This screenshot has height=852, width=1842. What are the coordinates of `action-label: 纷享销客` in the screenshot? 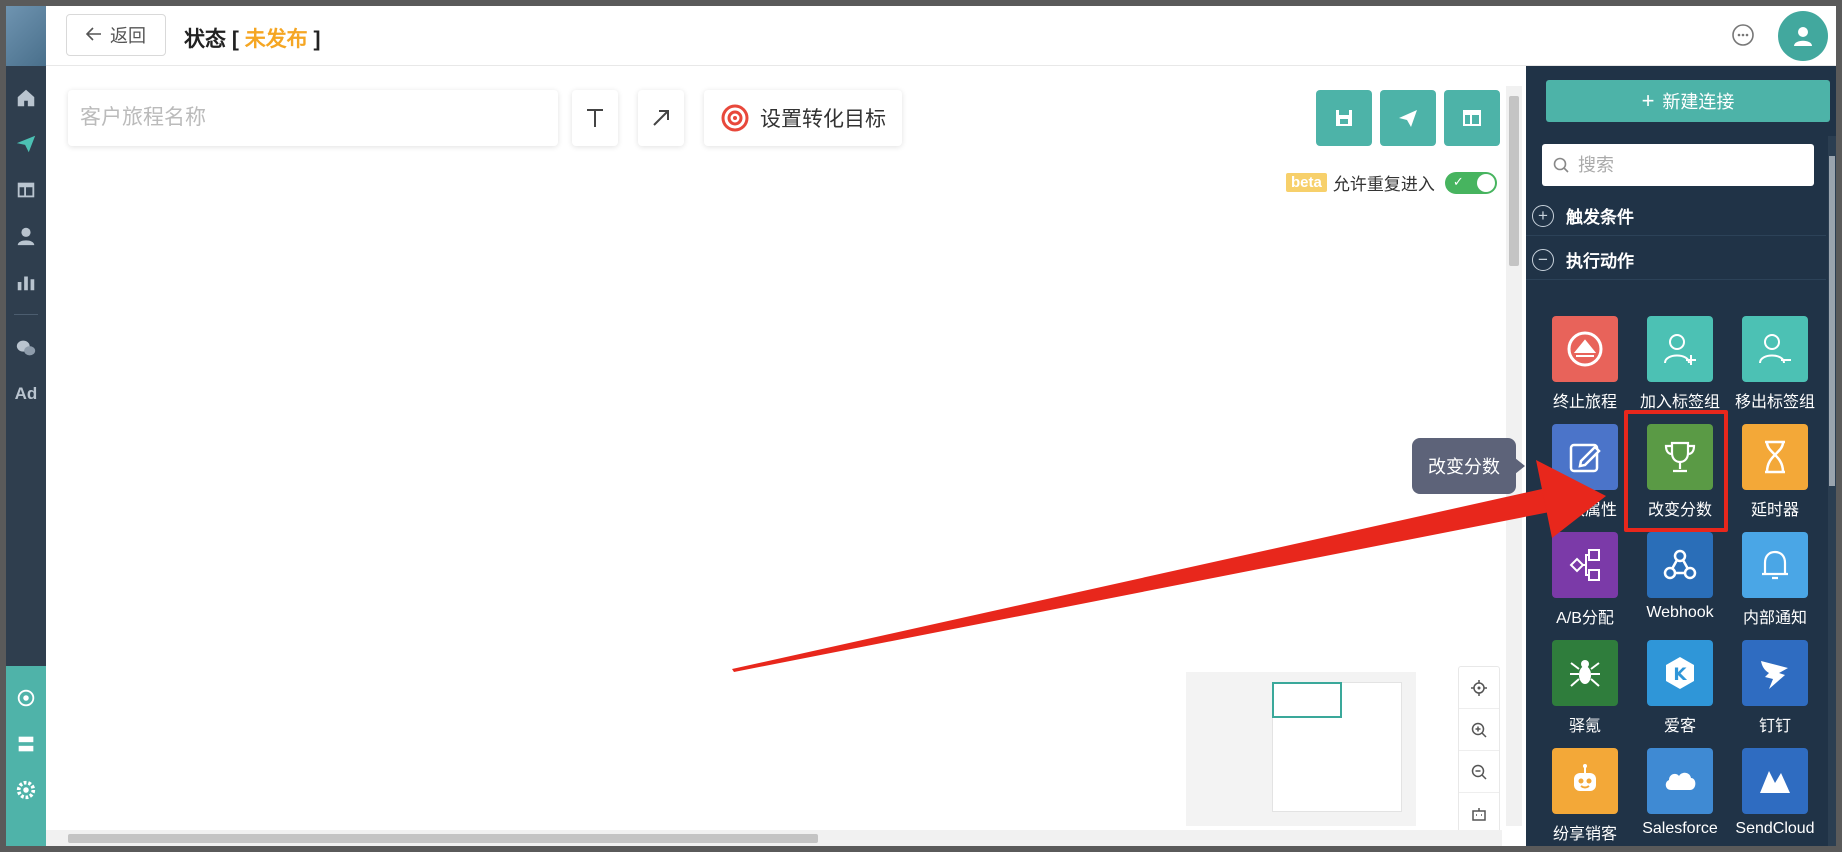 It's located at (1584, 834).